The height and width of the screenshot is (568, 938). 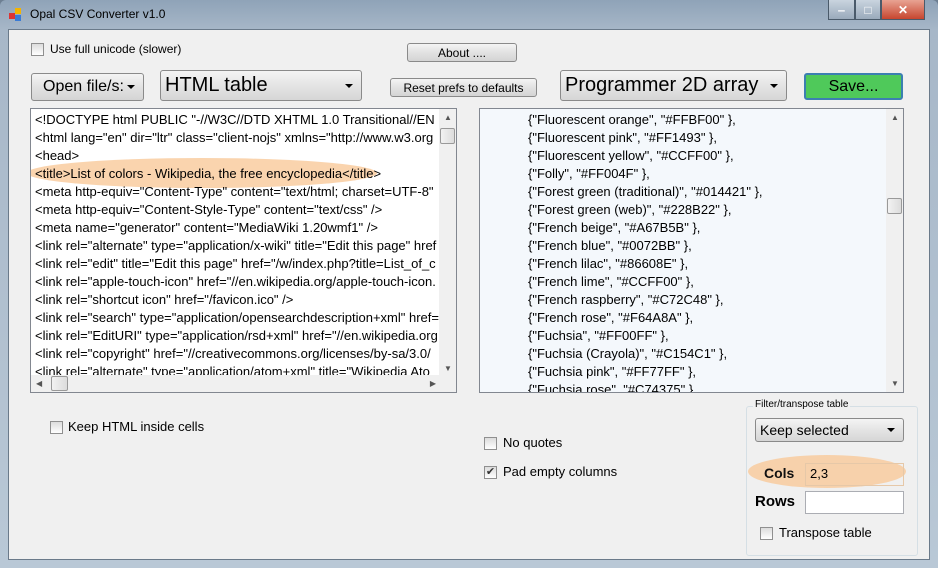 I want to click on text-line: {"Fluorescent orange", "#FFBF00" },, so click(x=632, y=119).